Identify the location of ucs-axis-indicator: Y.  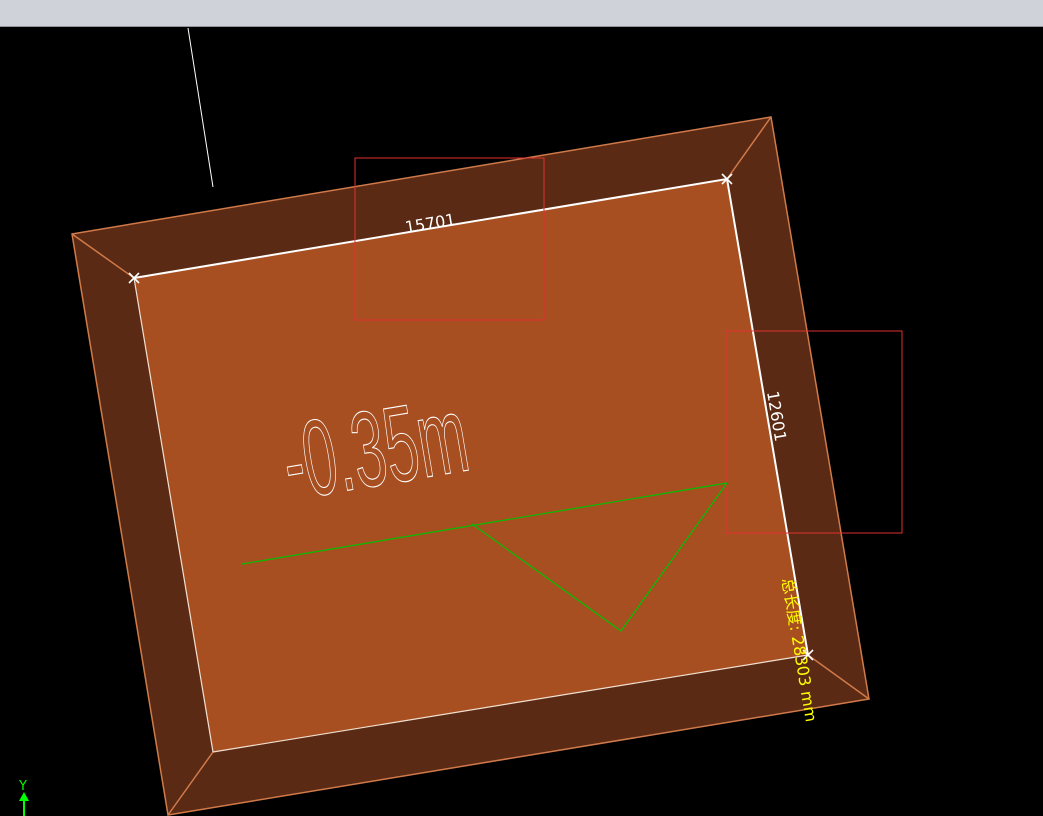
(23, 797).